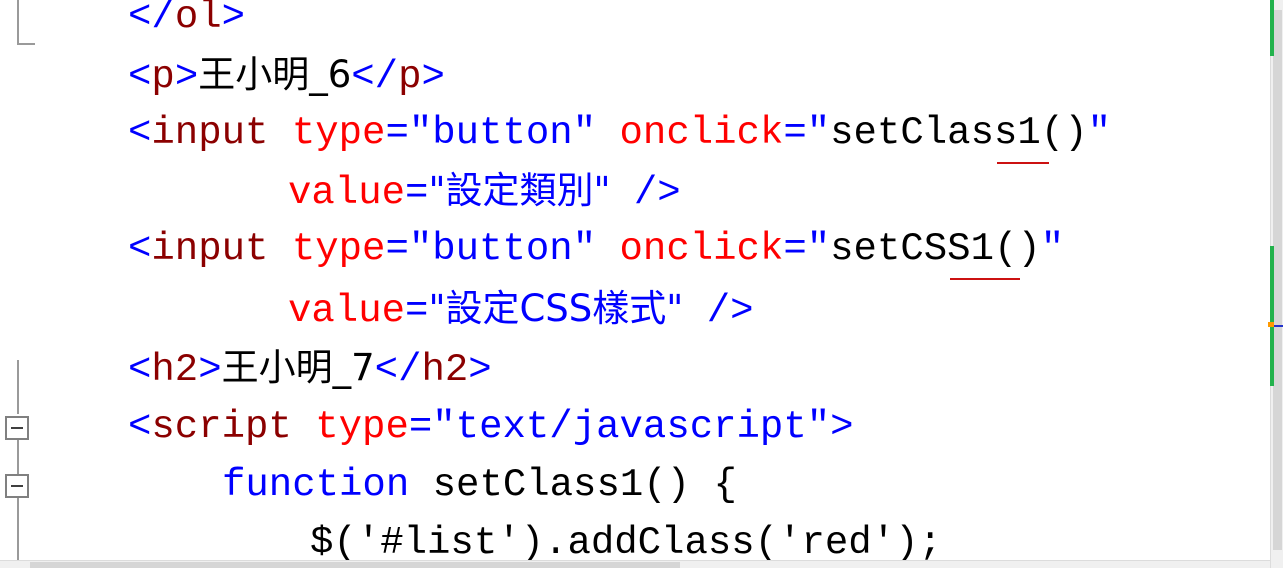 The width and height of the screenshot is (1283, 568). What do you see at coordinates (275, 74) in the screenshot?
I see `text-content: 王小明_6` at bounding box center [275, 74].